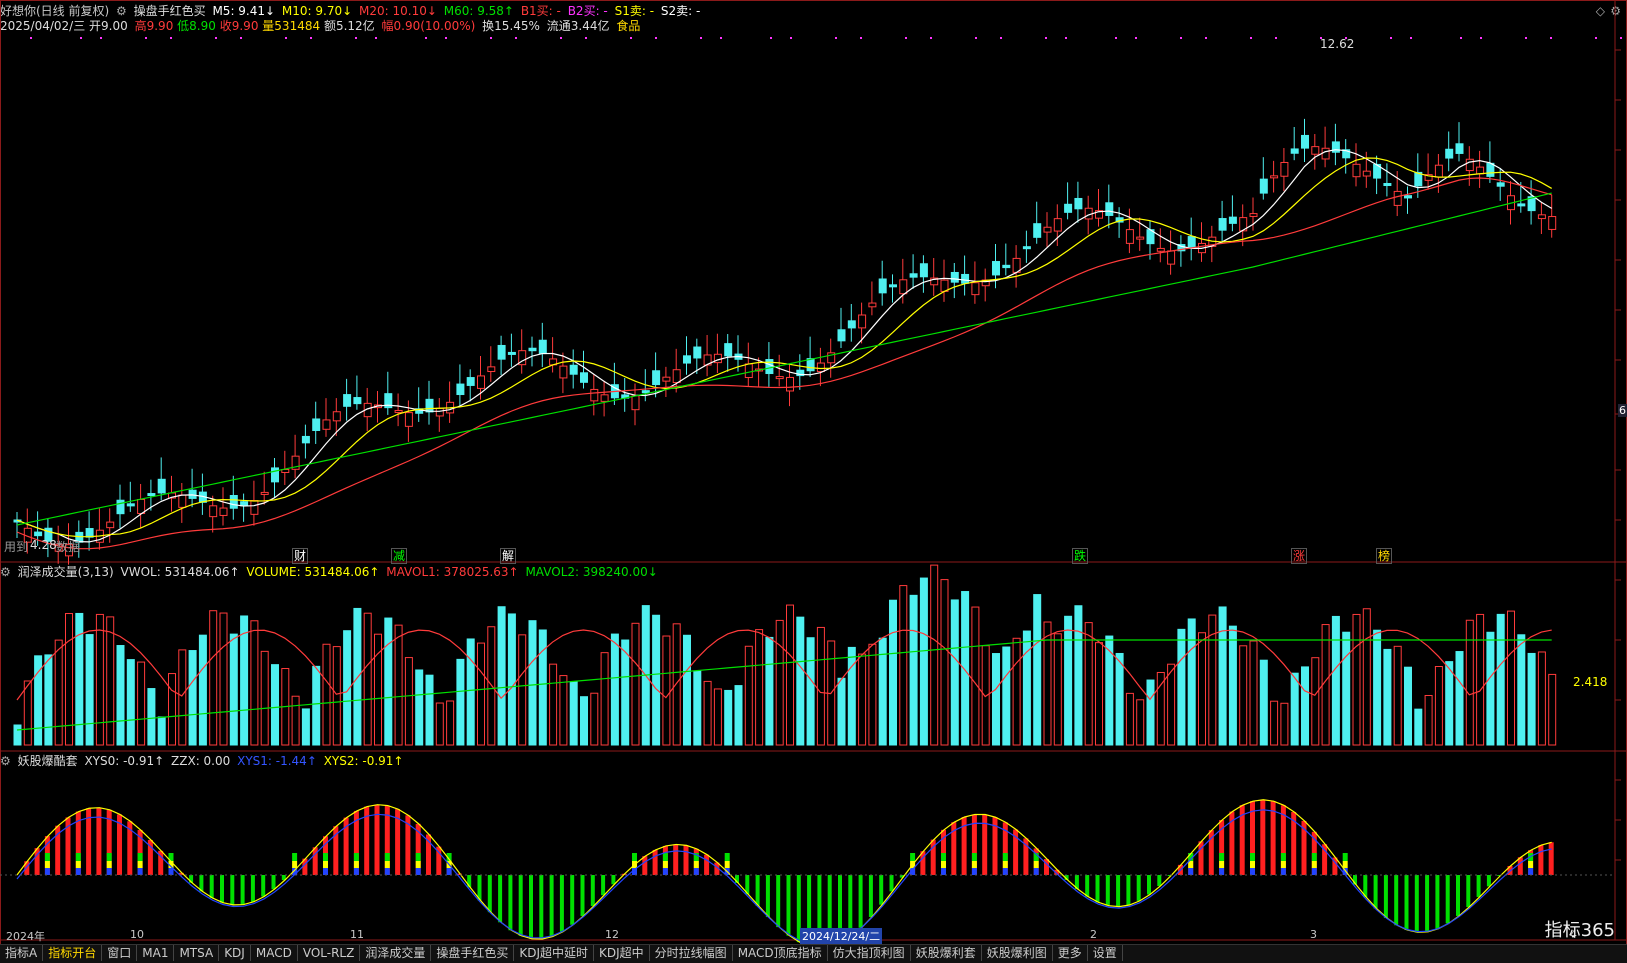  Describe the element at coordinates (66, 572) in the screenshot. I see `volume-title: 润泽成交量(3,13)` at that location.